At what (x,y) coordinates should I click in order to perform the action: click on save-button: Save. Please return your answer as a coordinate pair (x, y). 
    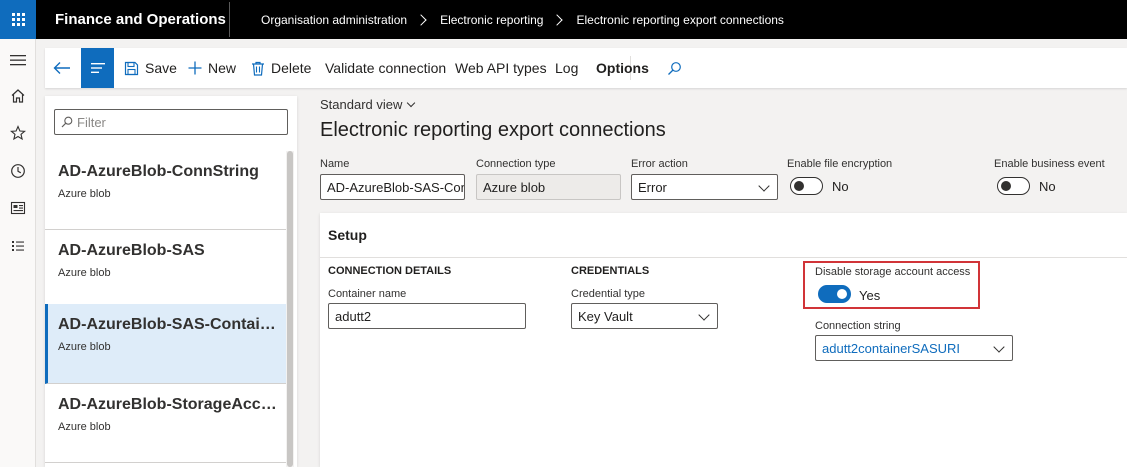
    Looking at the image, I should click on (150, 68).